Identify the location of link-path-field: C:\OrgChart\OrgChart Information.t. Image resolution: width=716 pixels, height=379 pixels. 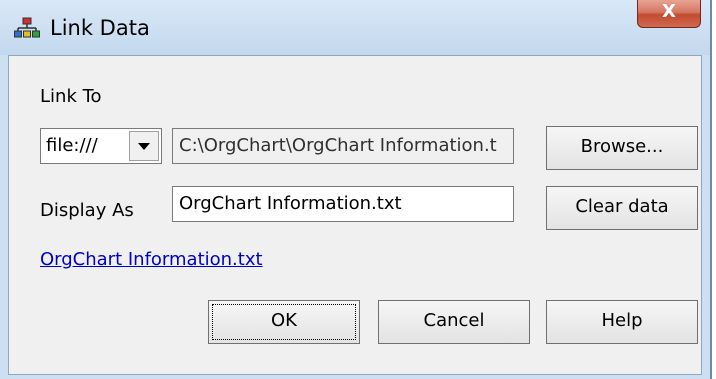
(343, 146).